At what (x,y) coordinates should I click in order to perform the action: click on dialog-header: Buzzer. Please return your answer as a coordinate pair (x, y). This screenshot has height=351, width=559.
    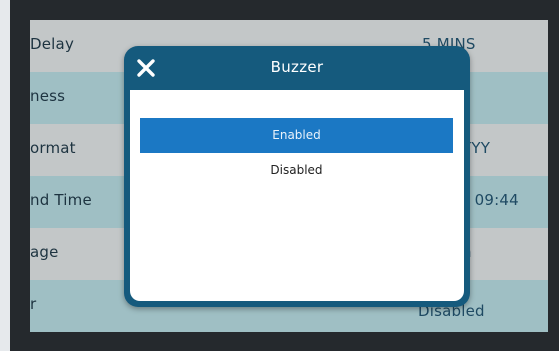
    Looking at the image, I should click on (297, 68).